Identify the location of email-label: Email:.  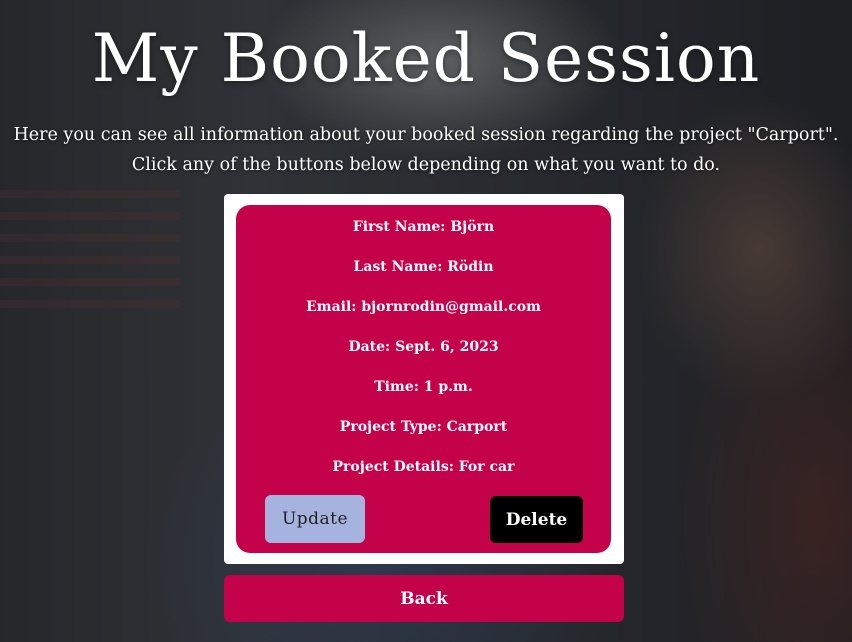
(334, 307).